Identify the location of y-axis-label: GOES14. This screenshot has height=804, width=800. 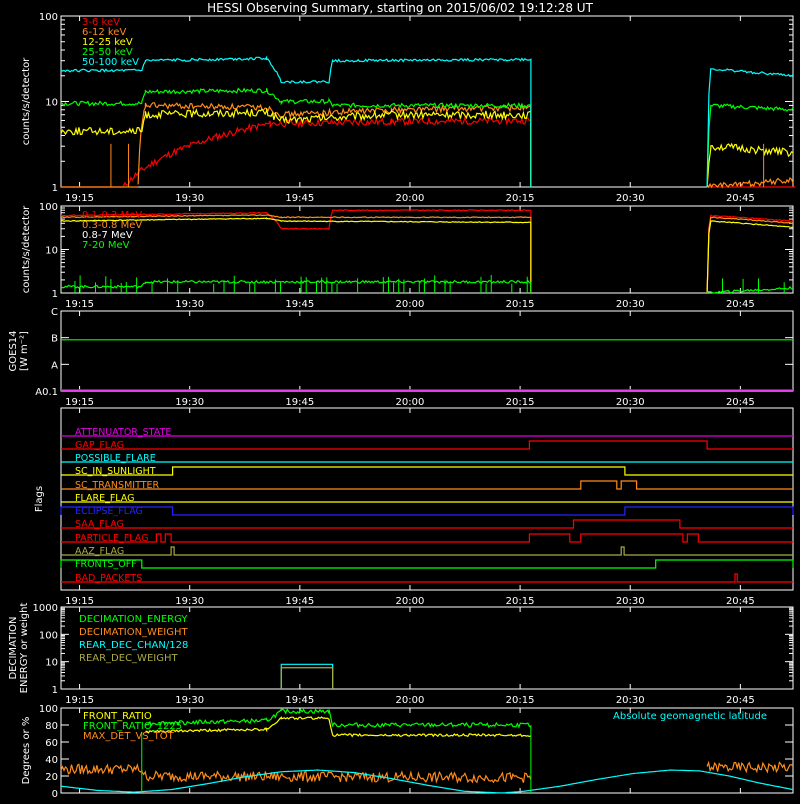
(13, 350).